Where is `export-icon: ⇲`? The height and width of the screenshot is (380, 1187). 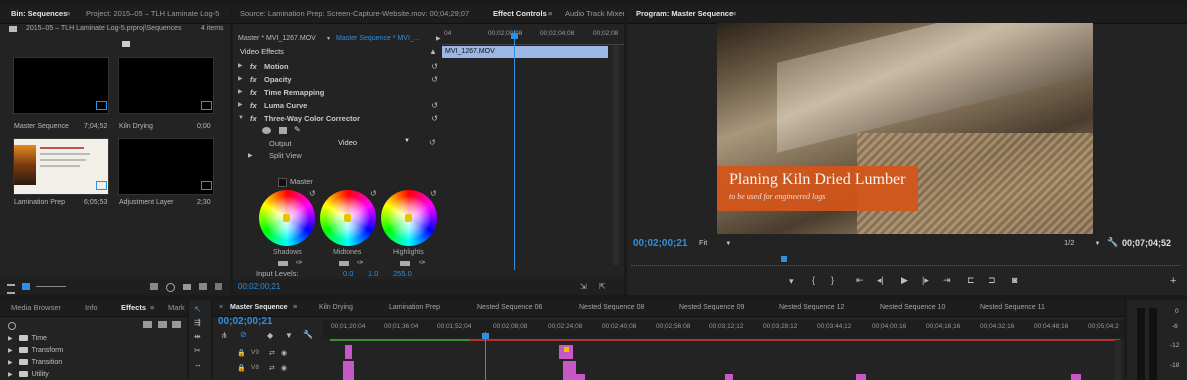 export-icon: ⇲ is located at coordinates (583, 286).